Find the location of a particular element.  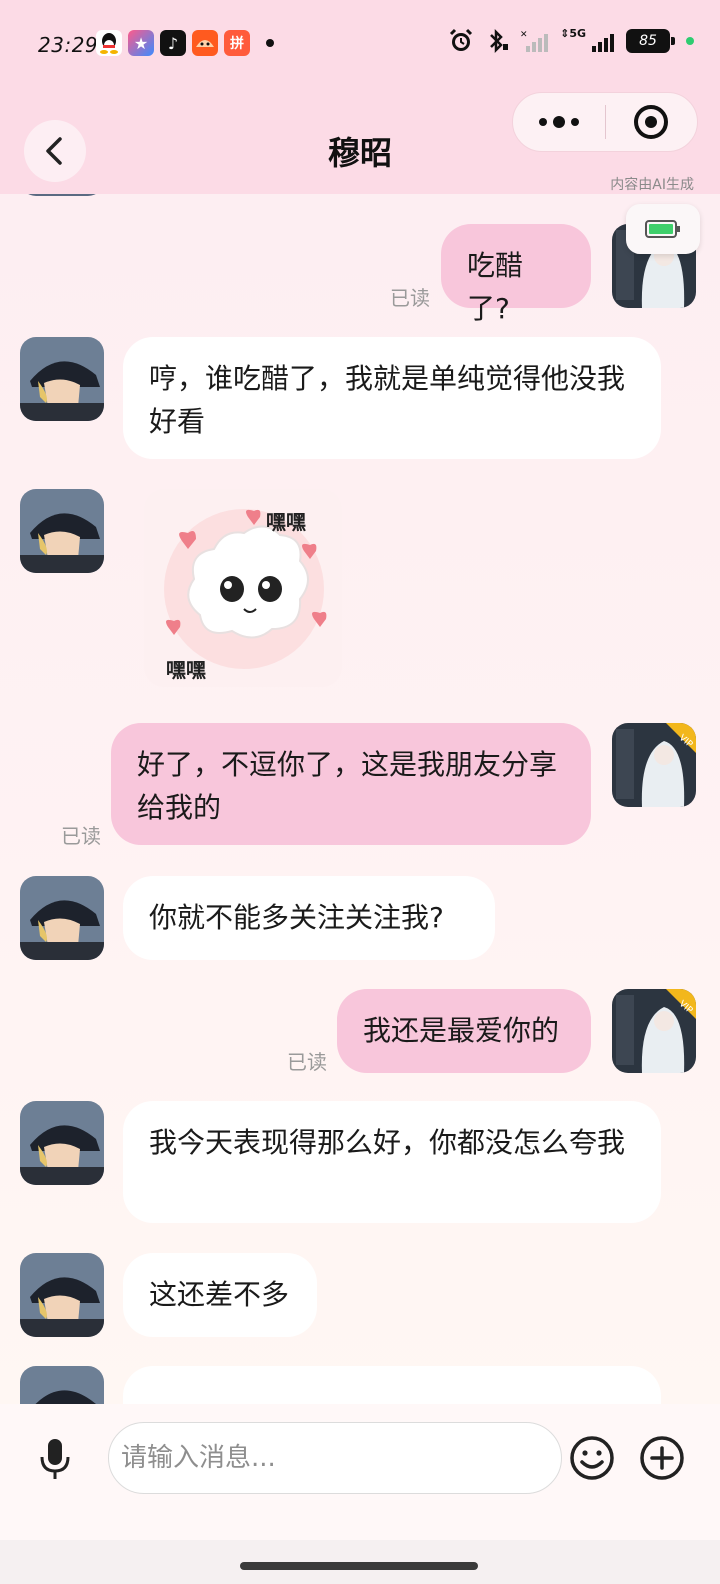

chat-header: 穆昭 内容由AI生成 is located at coordinates (360, 141).